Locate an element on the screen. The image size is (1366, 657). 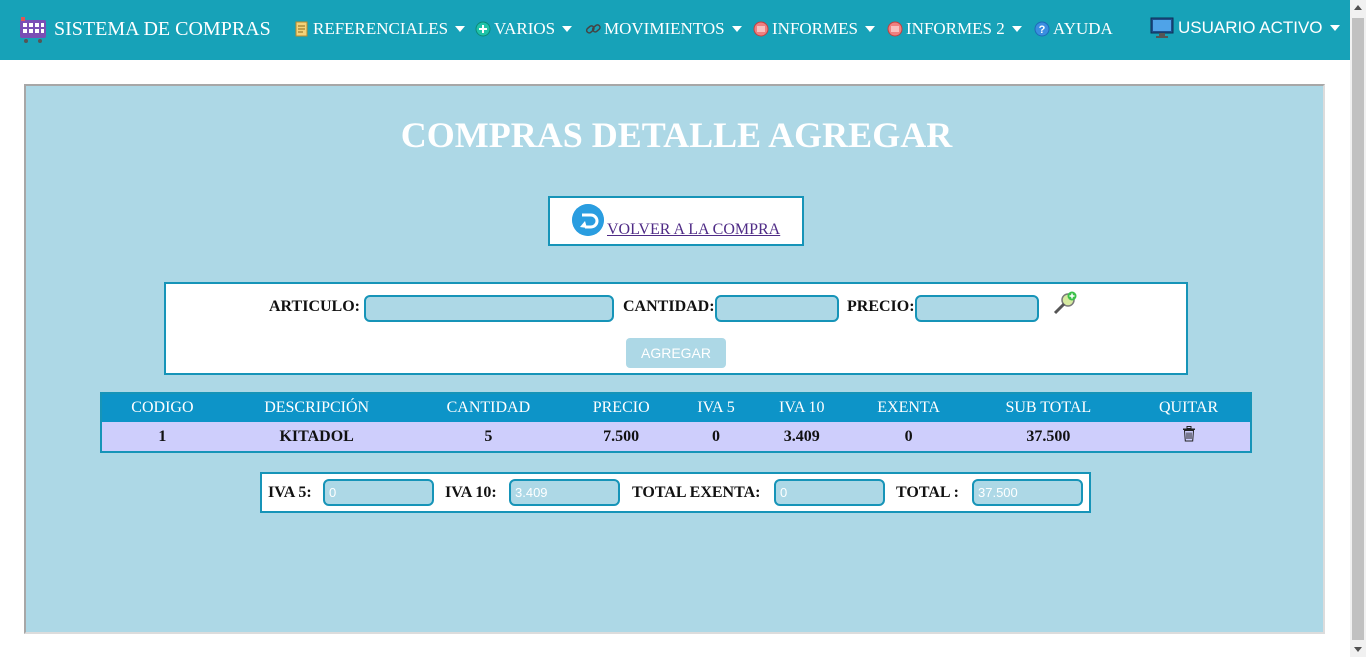
cell-iva5: 0 is located at coordinates (716, 437).